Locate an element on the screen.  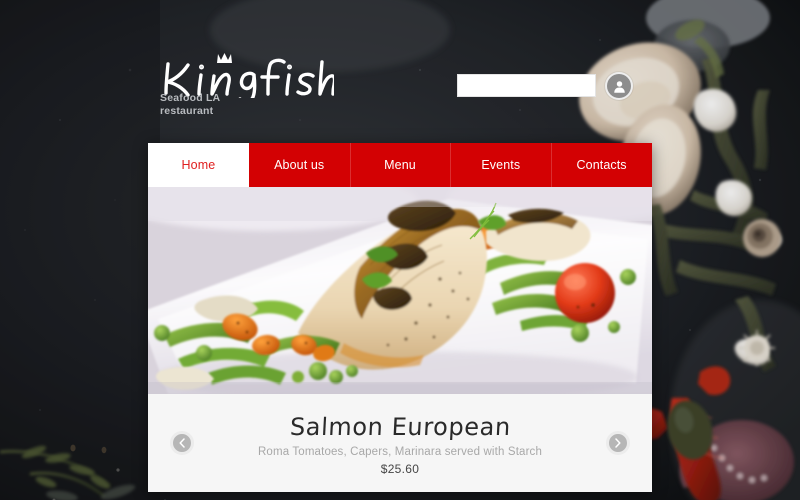
main-navigation: Home About us Menu Events Contacts is located at coordinates (400, 165).